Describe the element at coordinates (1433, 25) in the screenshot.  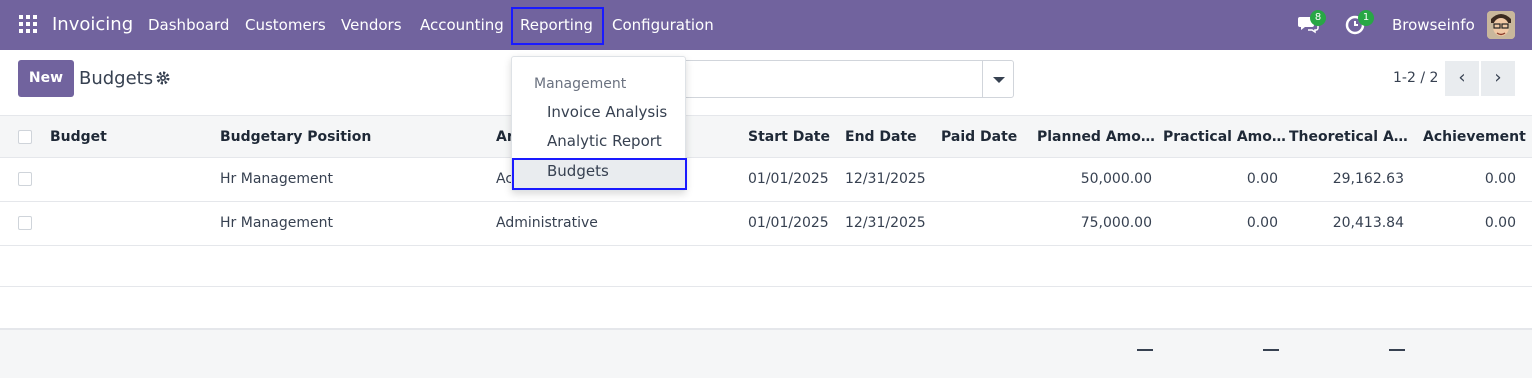
I see `company-name: Browseinfo` at that location.